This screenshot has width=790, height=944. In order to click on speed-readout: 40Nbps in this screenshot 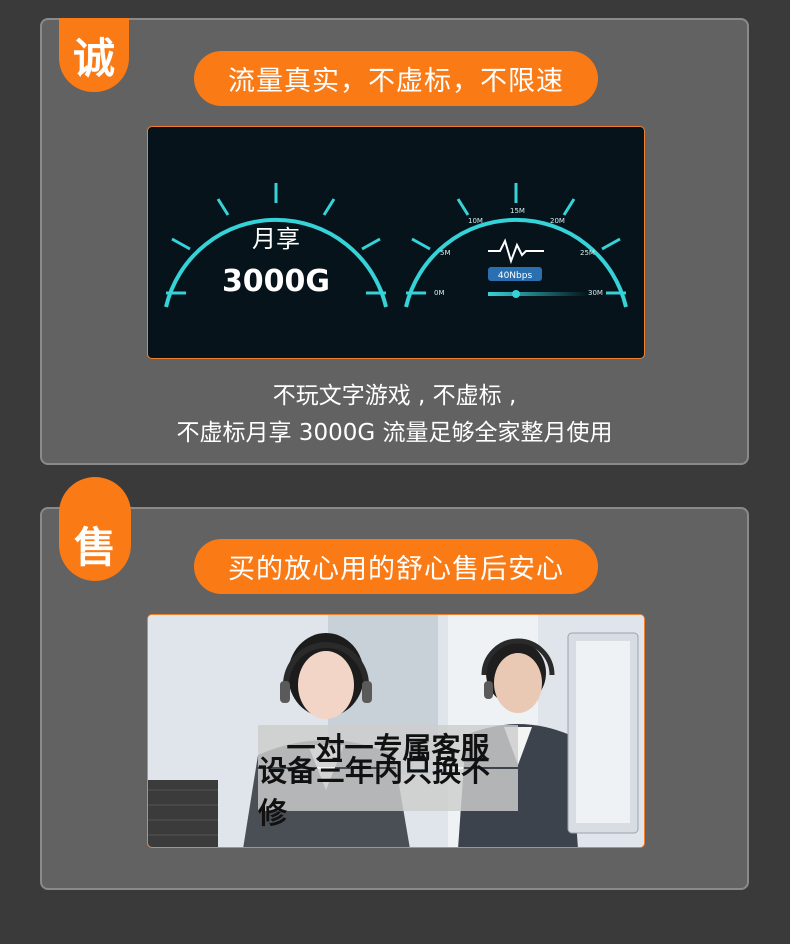, I will do `click(515, 276)`.